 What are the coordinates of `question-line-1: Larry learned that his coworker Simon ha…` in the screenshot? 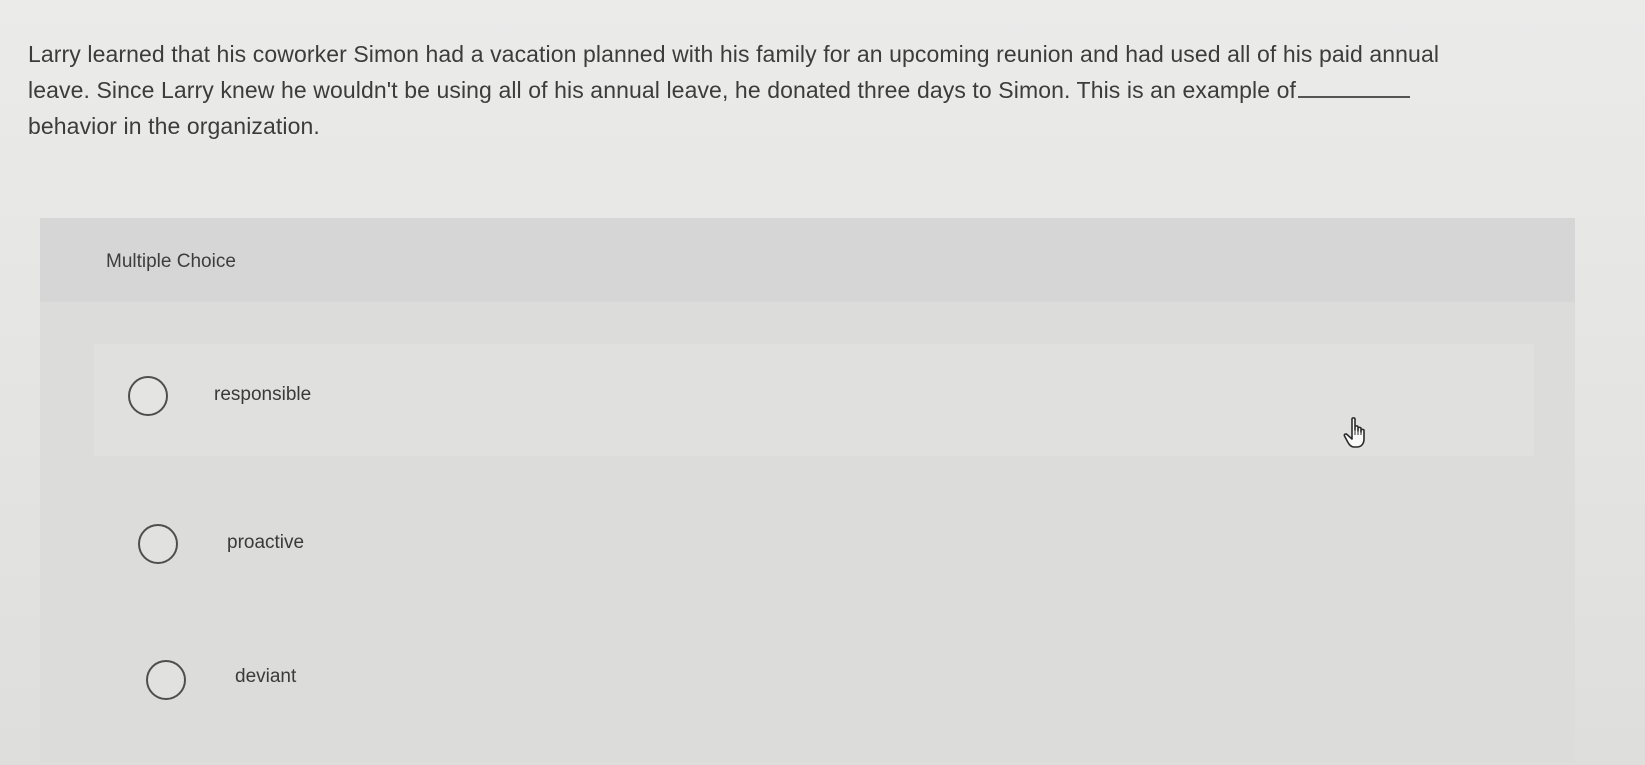 It's located at (734, 54).